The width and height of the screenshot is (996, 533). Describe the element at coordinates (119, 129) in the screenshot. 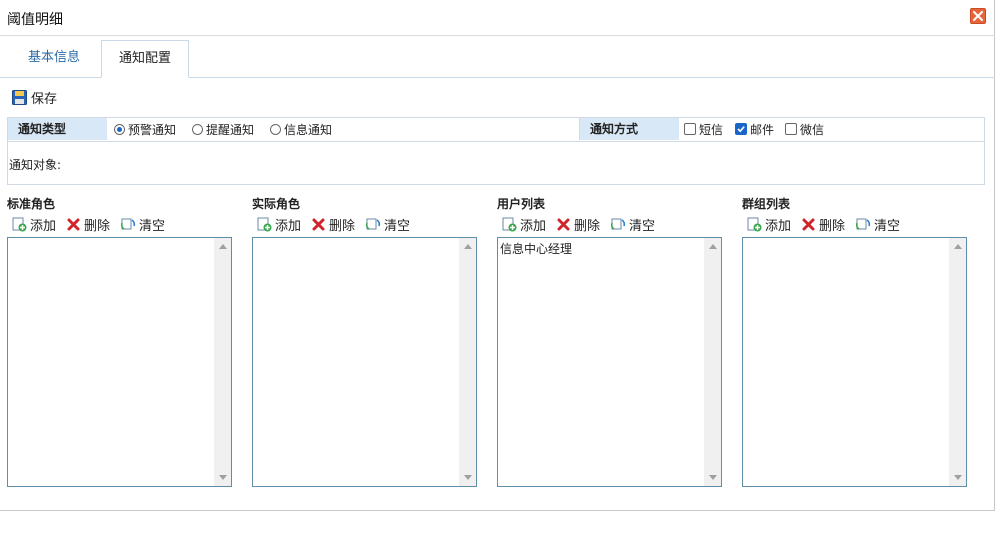

I see `radio-warning-indicator` at that location.